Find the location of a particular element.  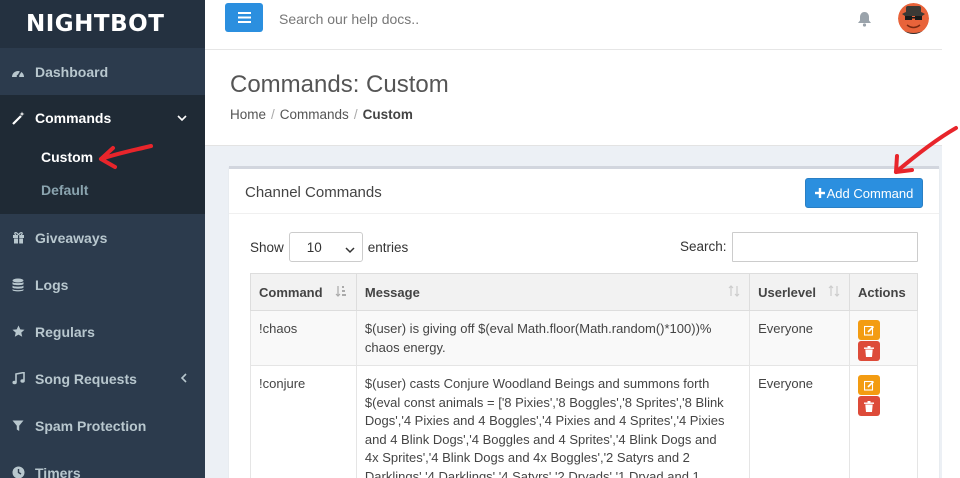

entries-value: 10 is located at coordinates (314, 247).